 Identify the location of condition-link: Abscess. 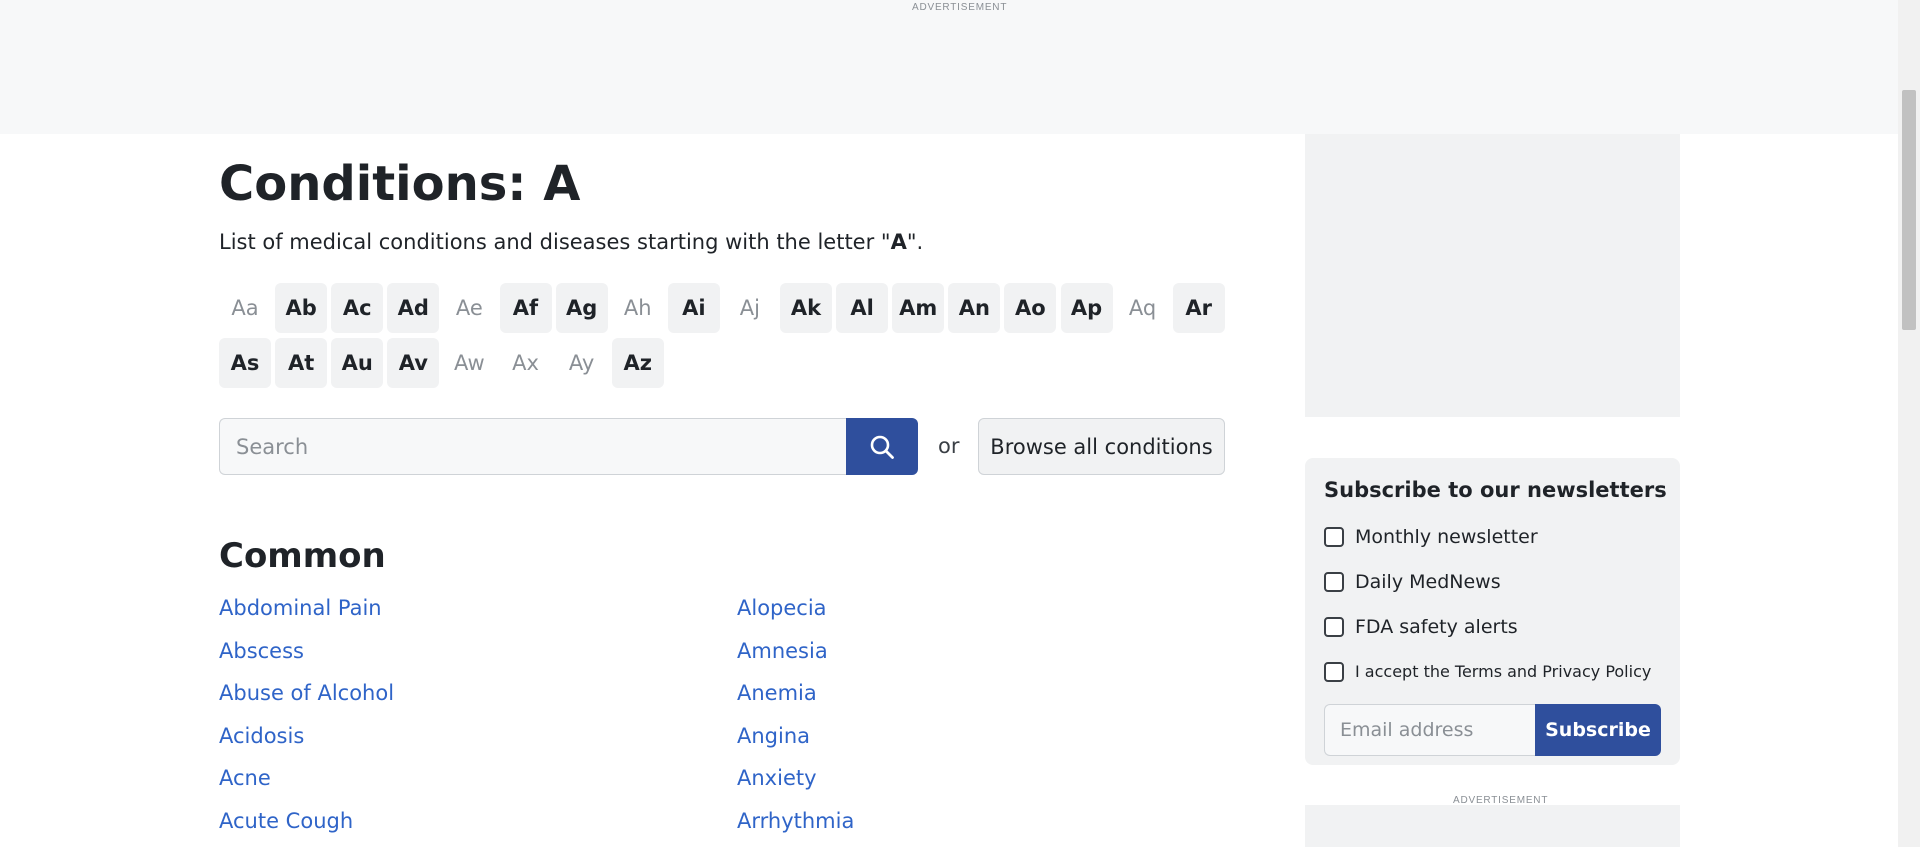
(306, 658).